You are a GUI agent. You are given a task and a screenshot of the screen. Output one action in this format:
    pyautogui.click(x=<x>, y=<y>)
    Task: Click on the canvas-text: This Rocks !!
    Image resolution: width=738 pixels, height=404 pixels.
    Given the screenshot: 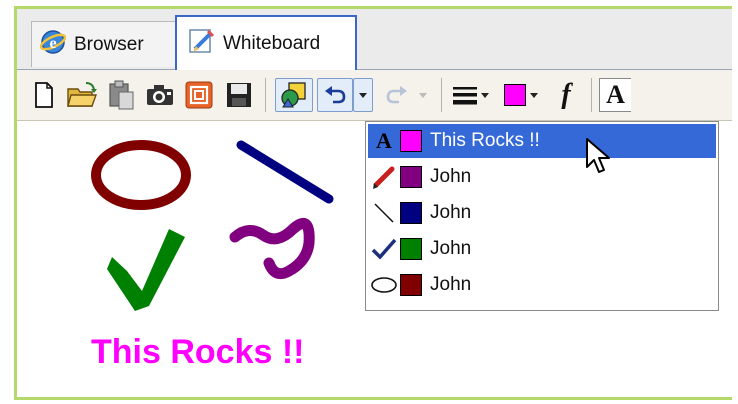 What is the action you would take?
    pyautogui.click(x=197, y=352)
    